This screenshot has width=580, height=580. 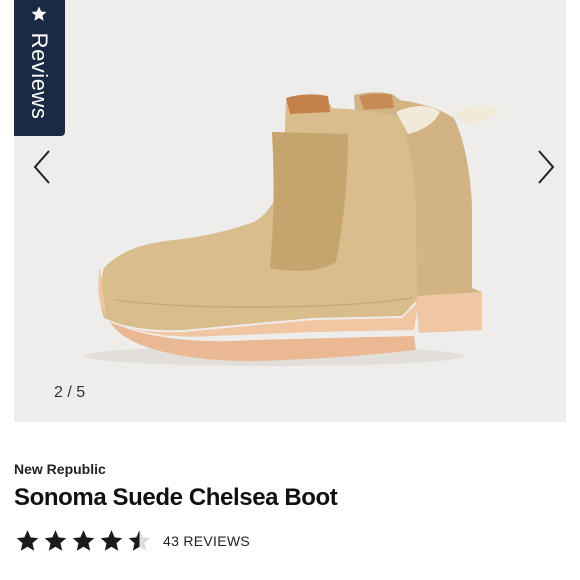 I want to click on star-rating, so click(x=83, y=541).